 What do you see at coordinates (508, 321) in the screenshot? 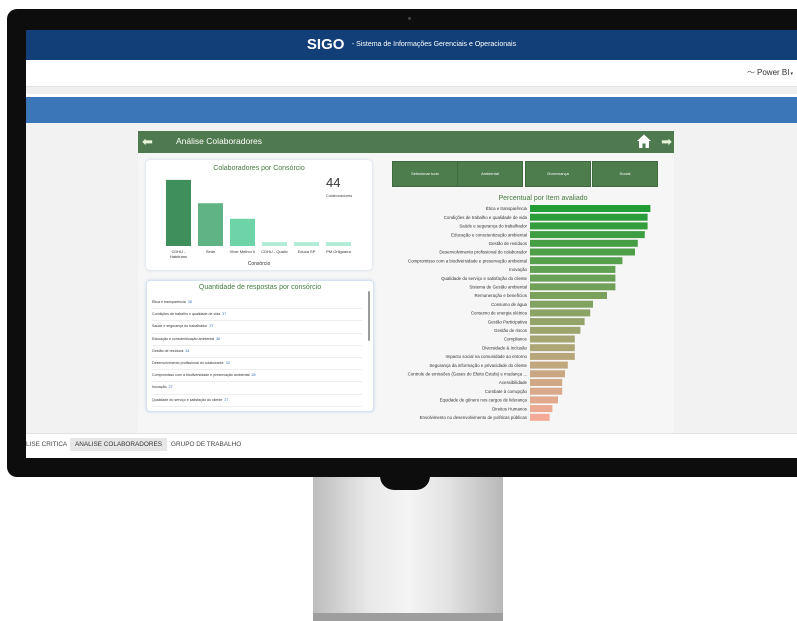
I see `y-tick-label: Gestão Participativa` at bounding box center [508, 321].